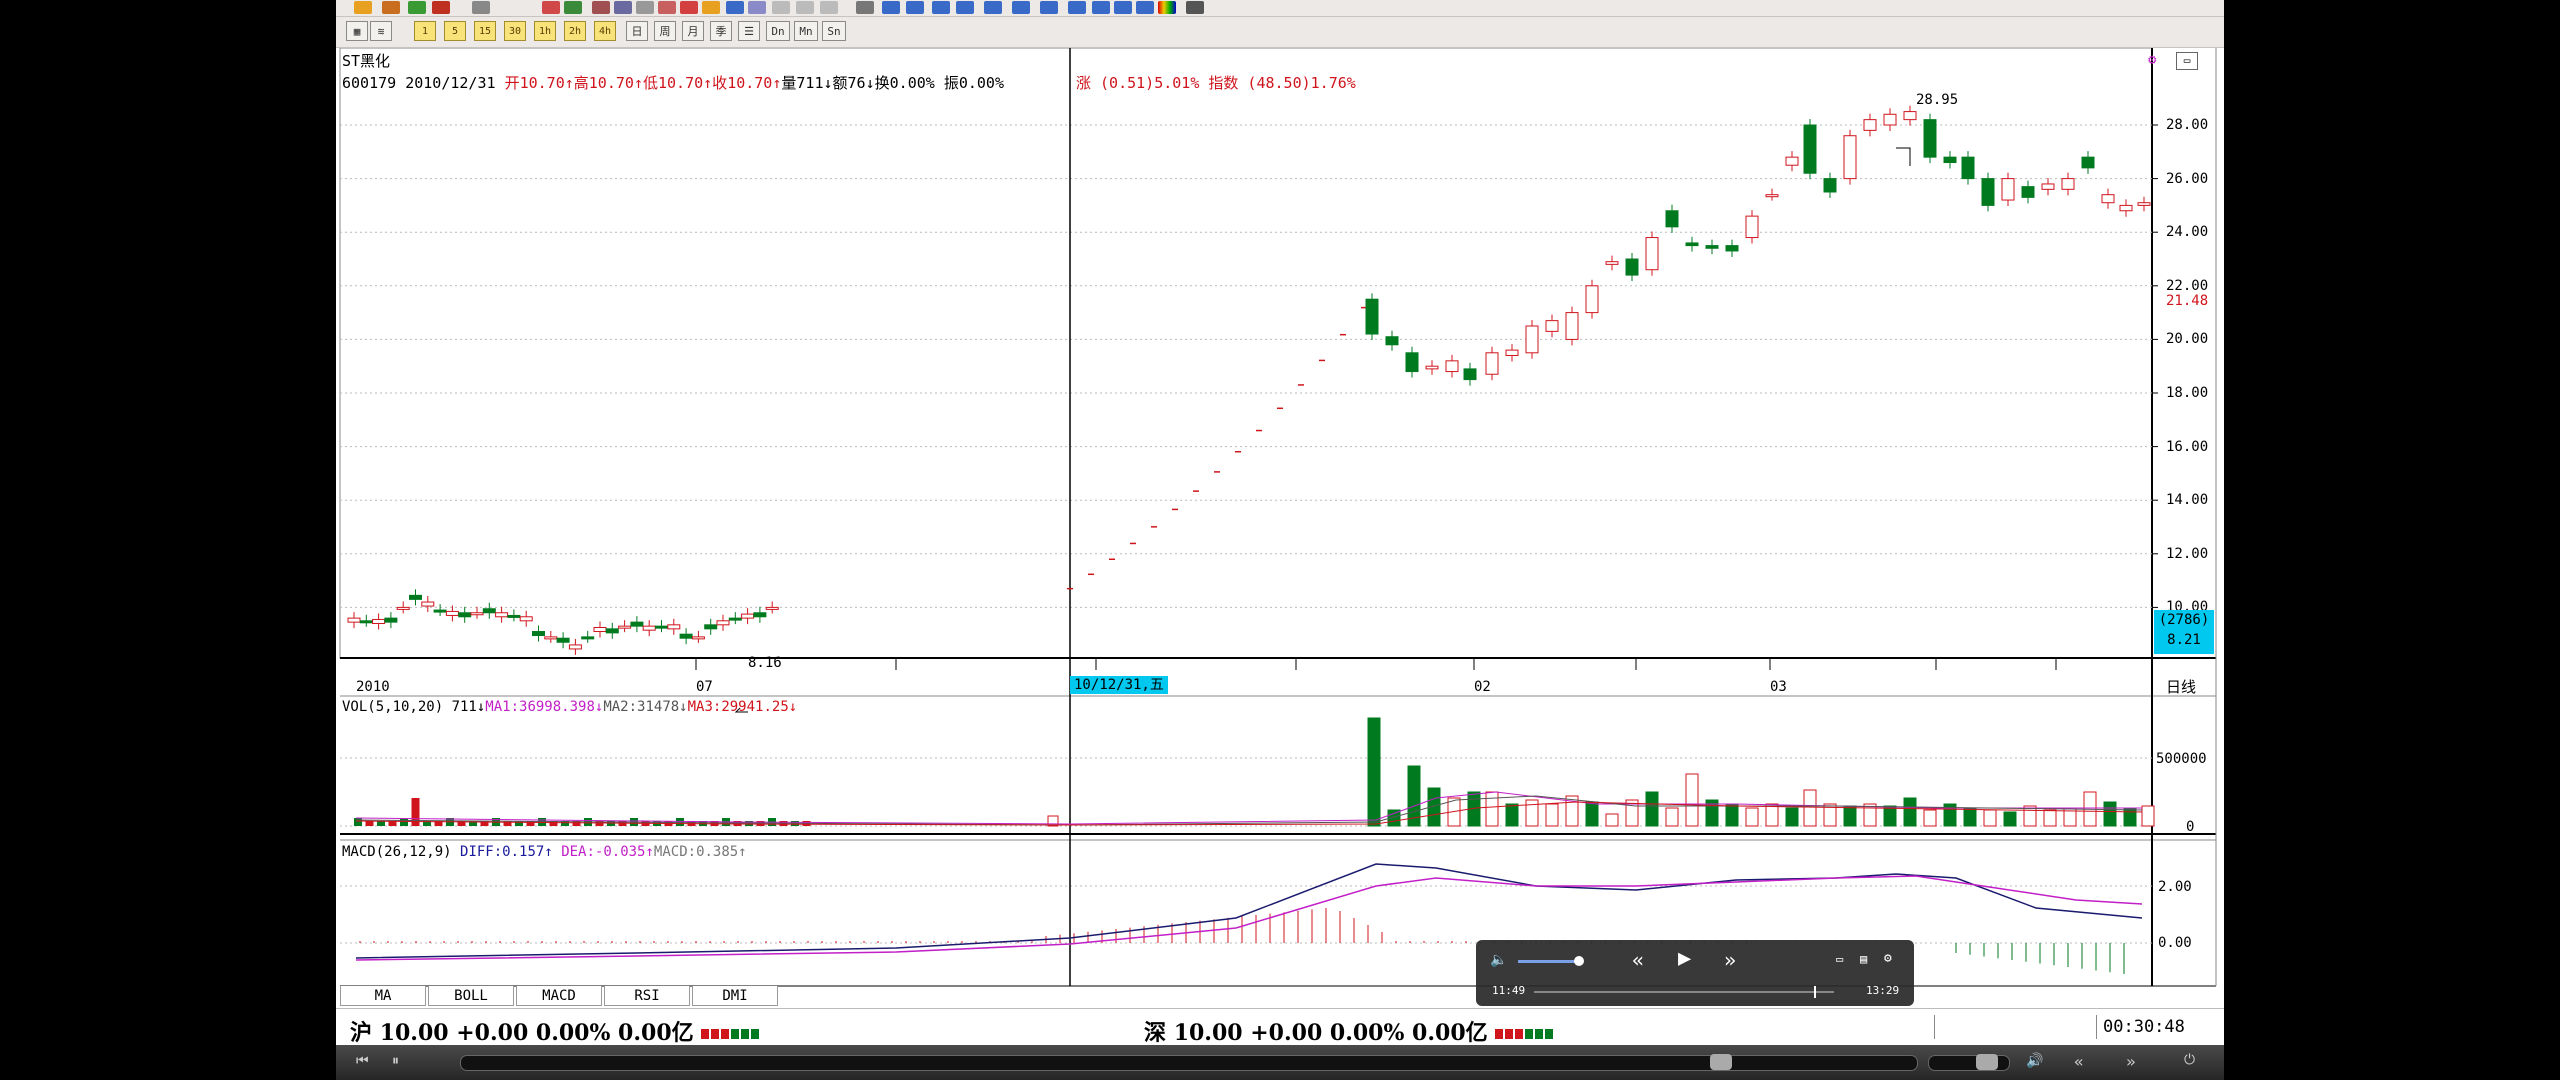 The height and width of the screenshot is (1080, 2560). What do you see at coordinates (417, 7) in the screenshot?
I see `add-icon` at bounding box center [417, 7].